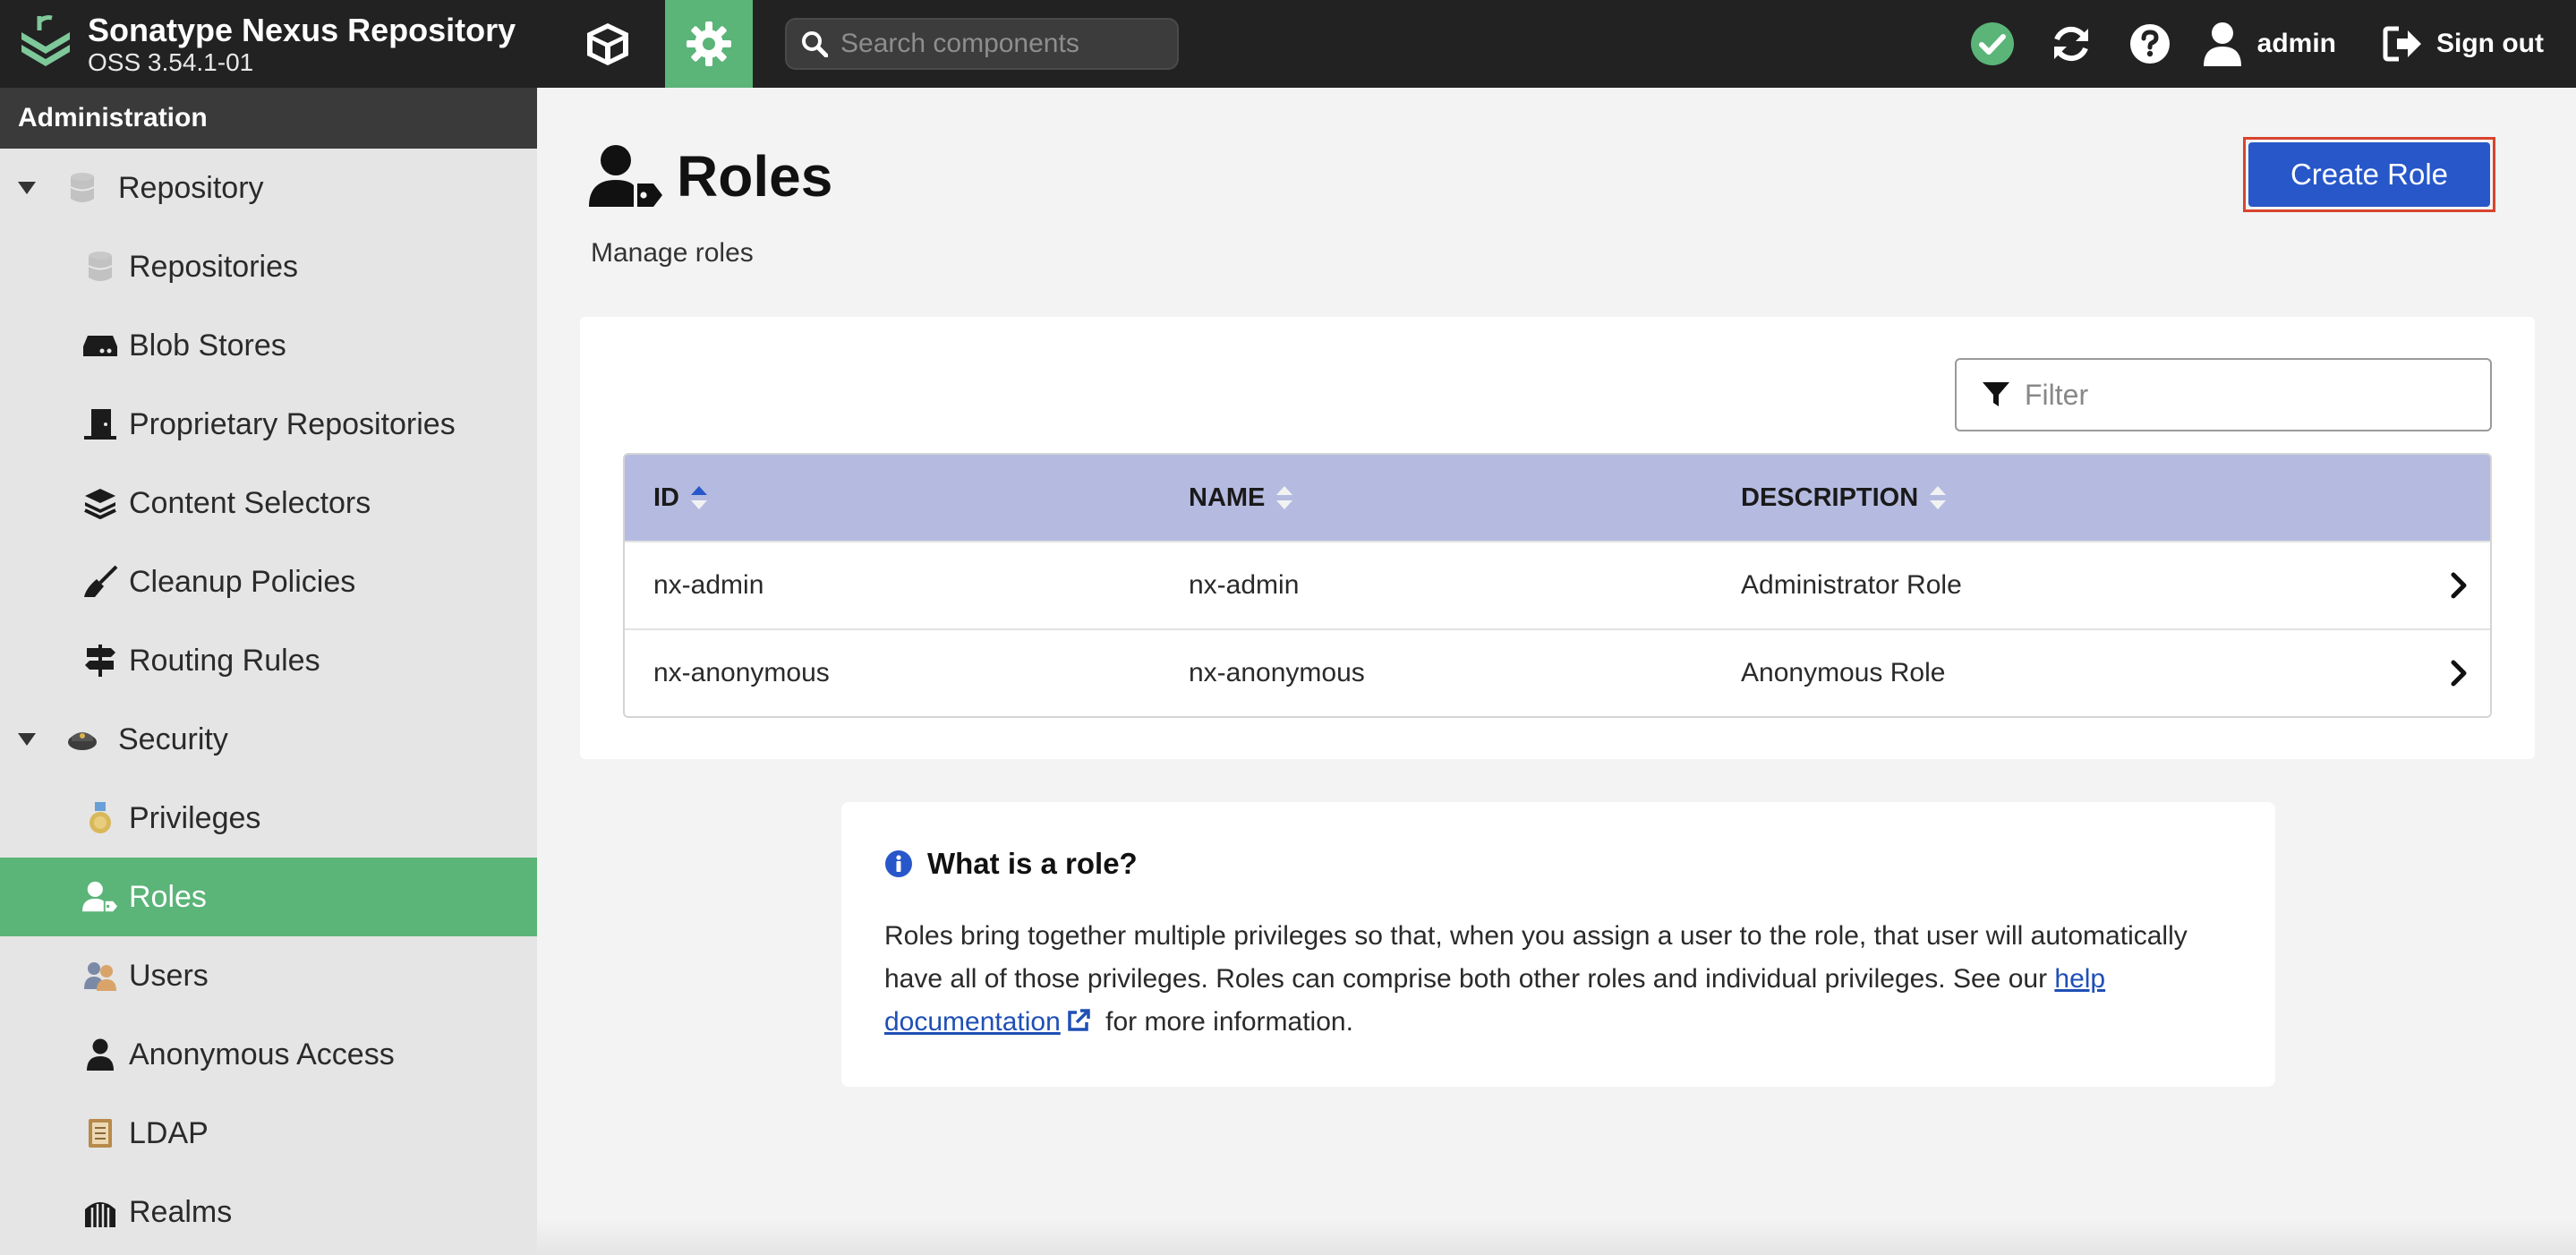 The height and width of the screenshot is (1255, 2576). What do you see at coordinates (268, 1133) in the screenshot?
I see `sidebar-item-ldap: LDAP` at bounding box center [268, 1133].